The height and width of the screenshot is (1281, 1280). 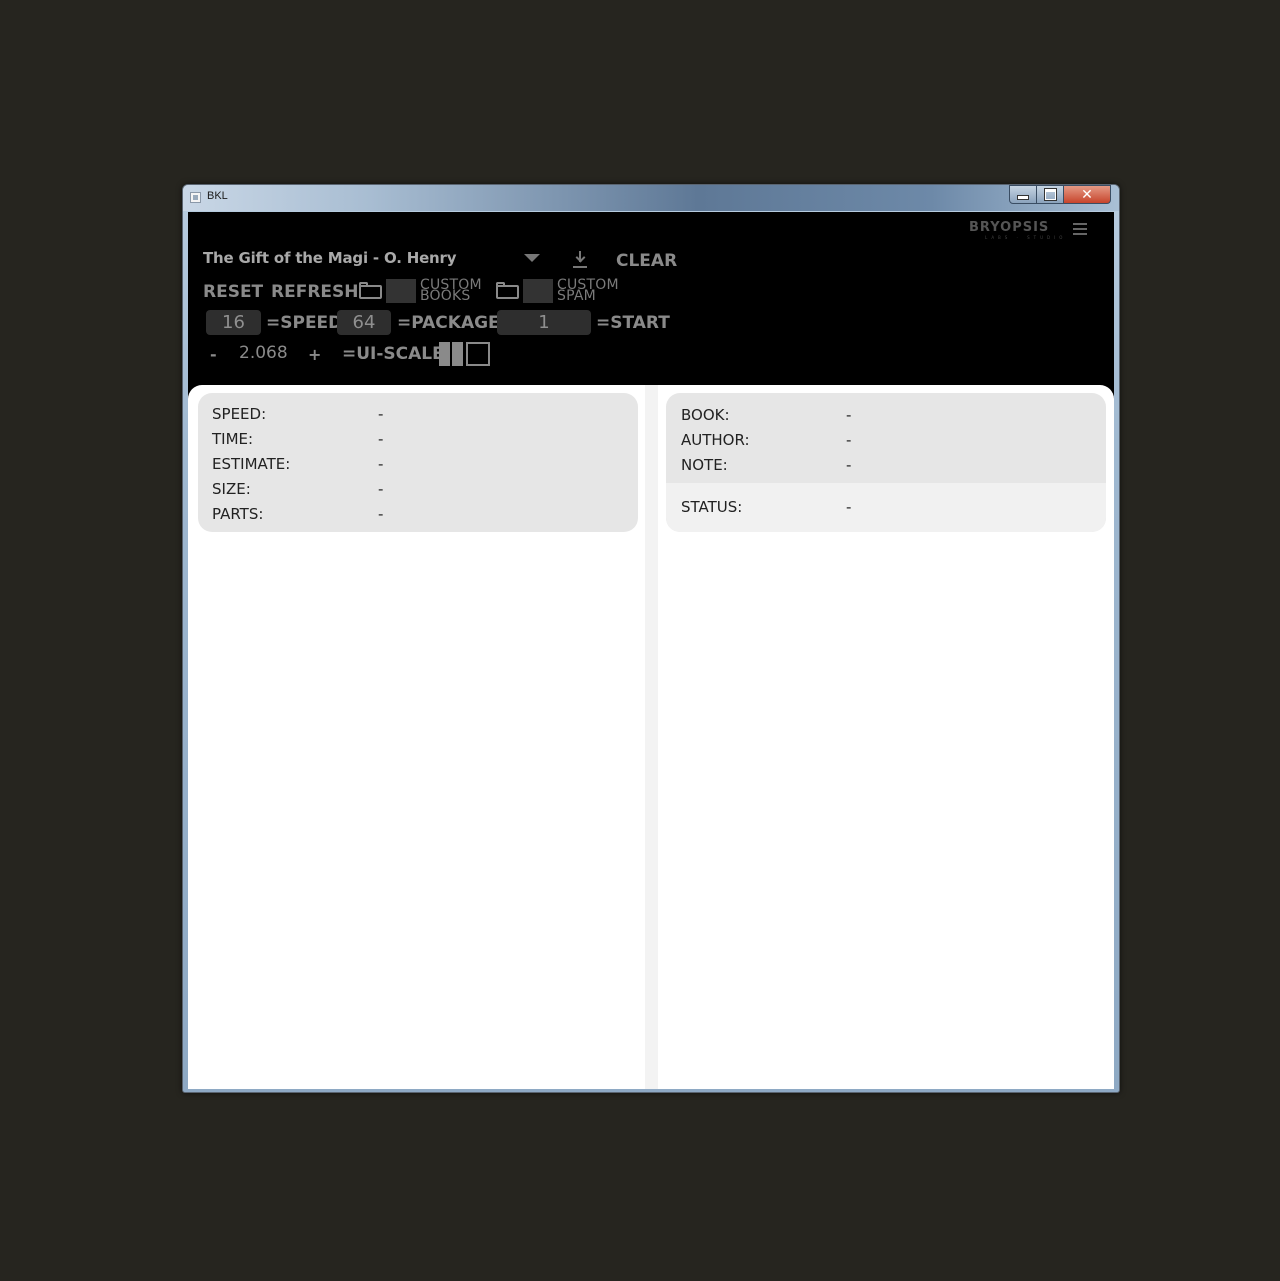 What do you see at coordinates (393, 354) in the screenshot?
I see `ui-scale-label: =UI-SCALE` at bounding box center [393, 354].